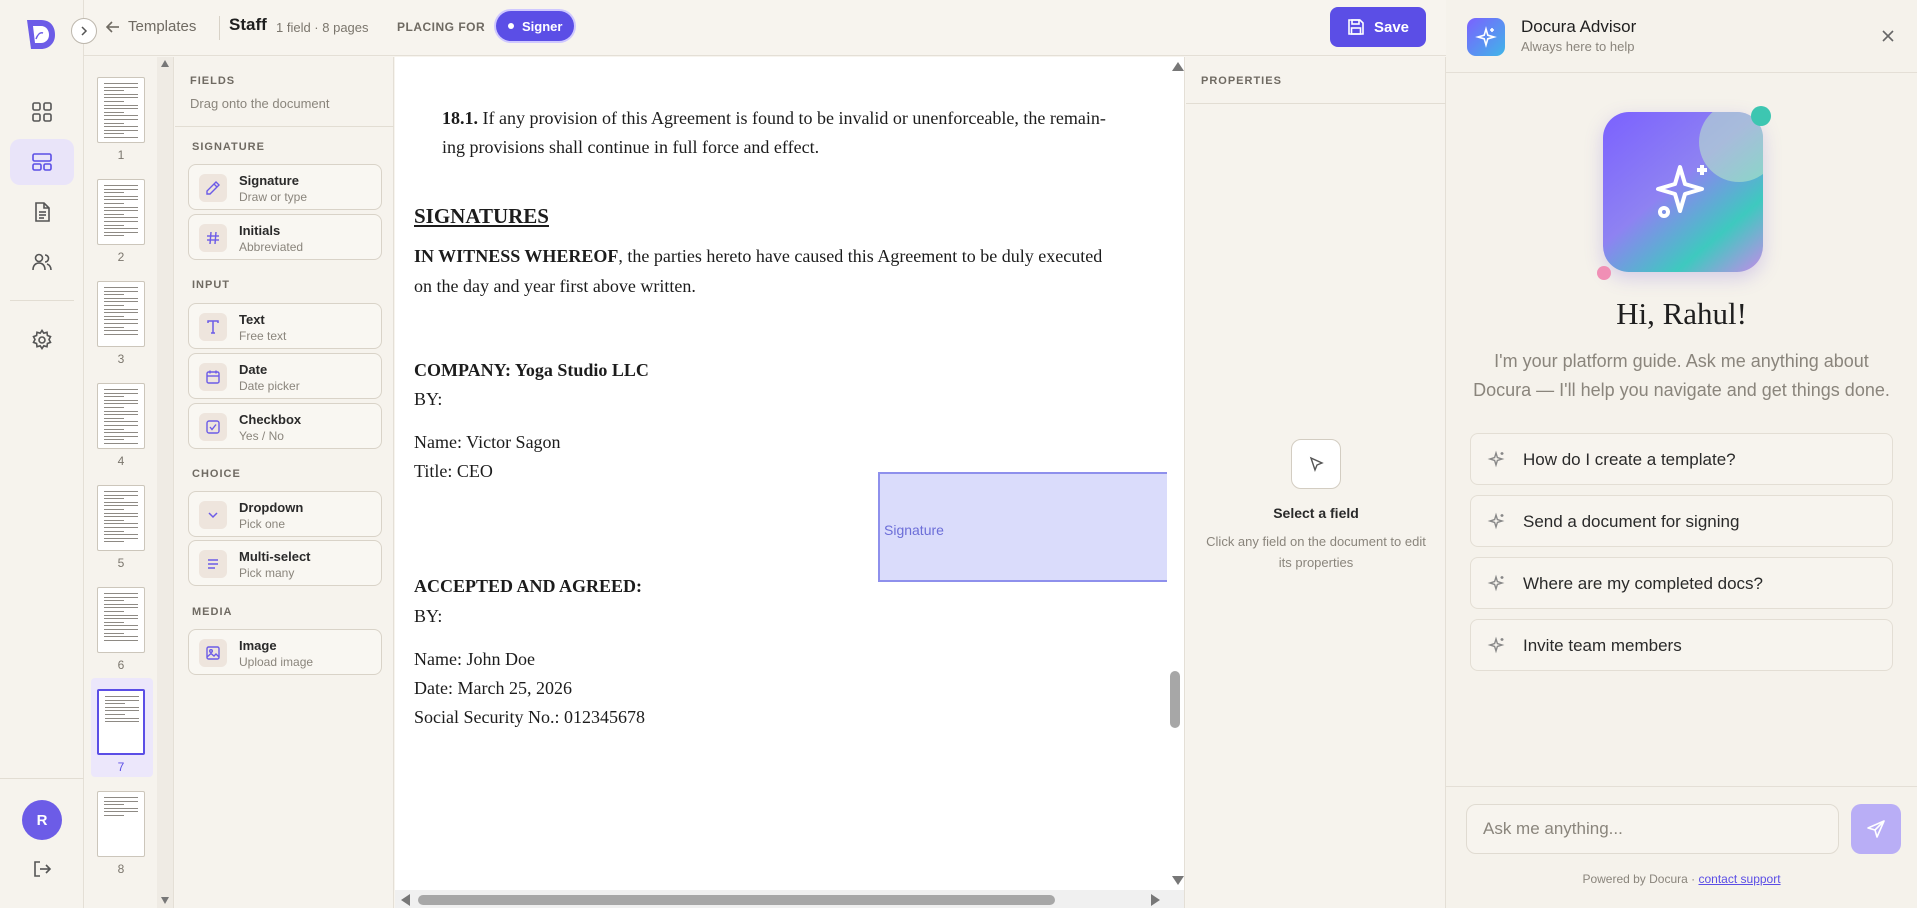  What do you see at coordinates (121, 257) in the screenshot?
I see `page-number: 2` at bounding box center [121, 257].